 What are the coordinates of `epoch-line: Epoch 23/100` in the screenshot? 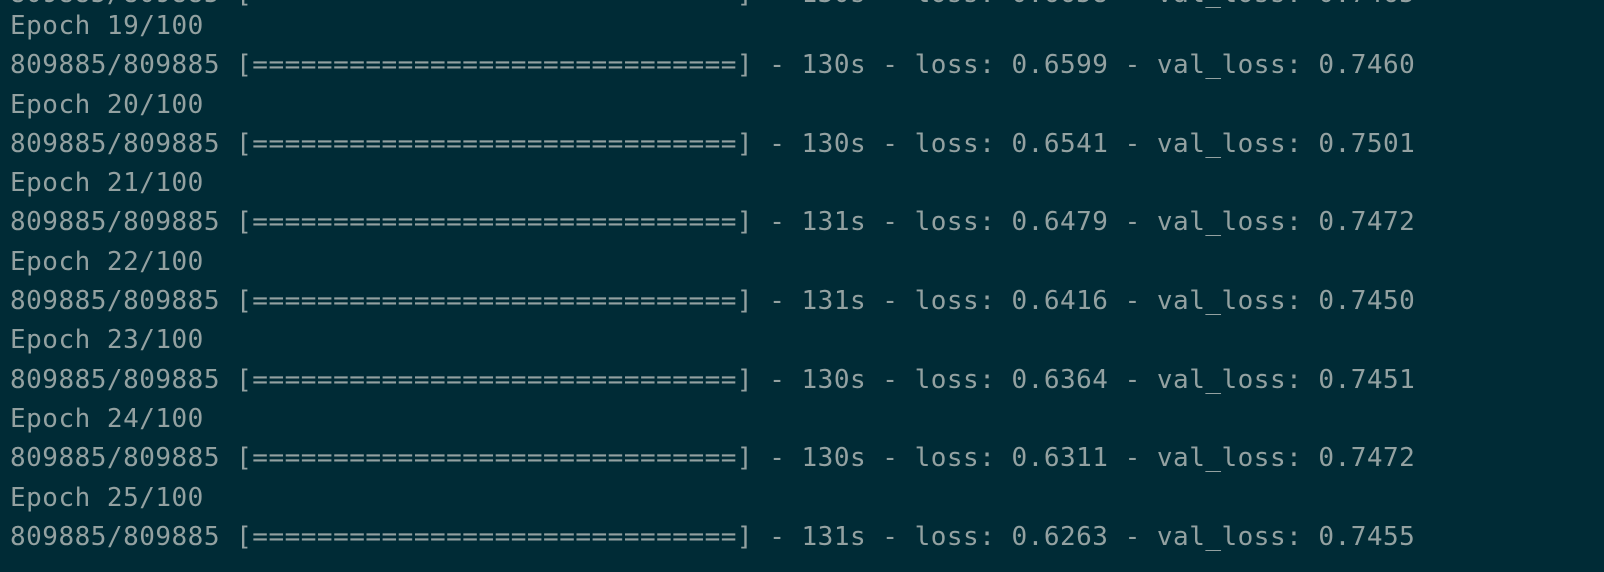 It's located at (107, 340).